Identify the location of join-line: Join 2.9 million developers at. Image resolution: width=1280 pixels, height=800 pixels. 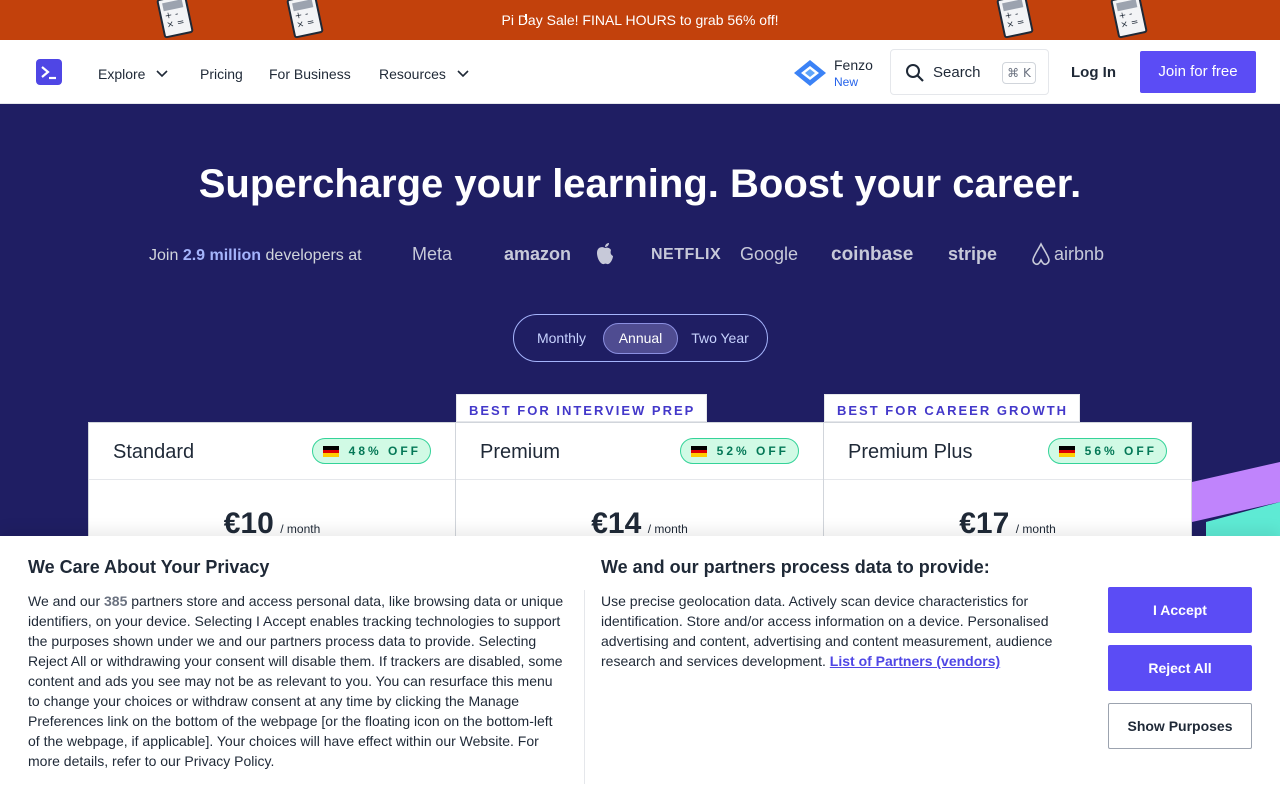
(255, 256).